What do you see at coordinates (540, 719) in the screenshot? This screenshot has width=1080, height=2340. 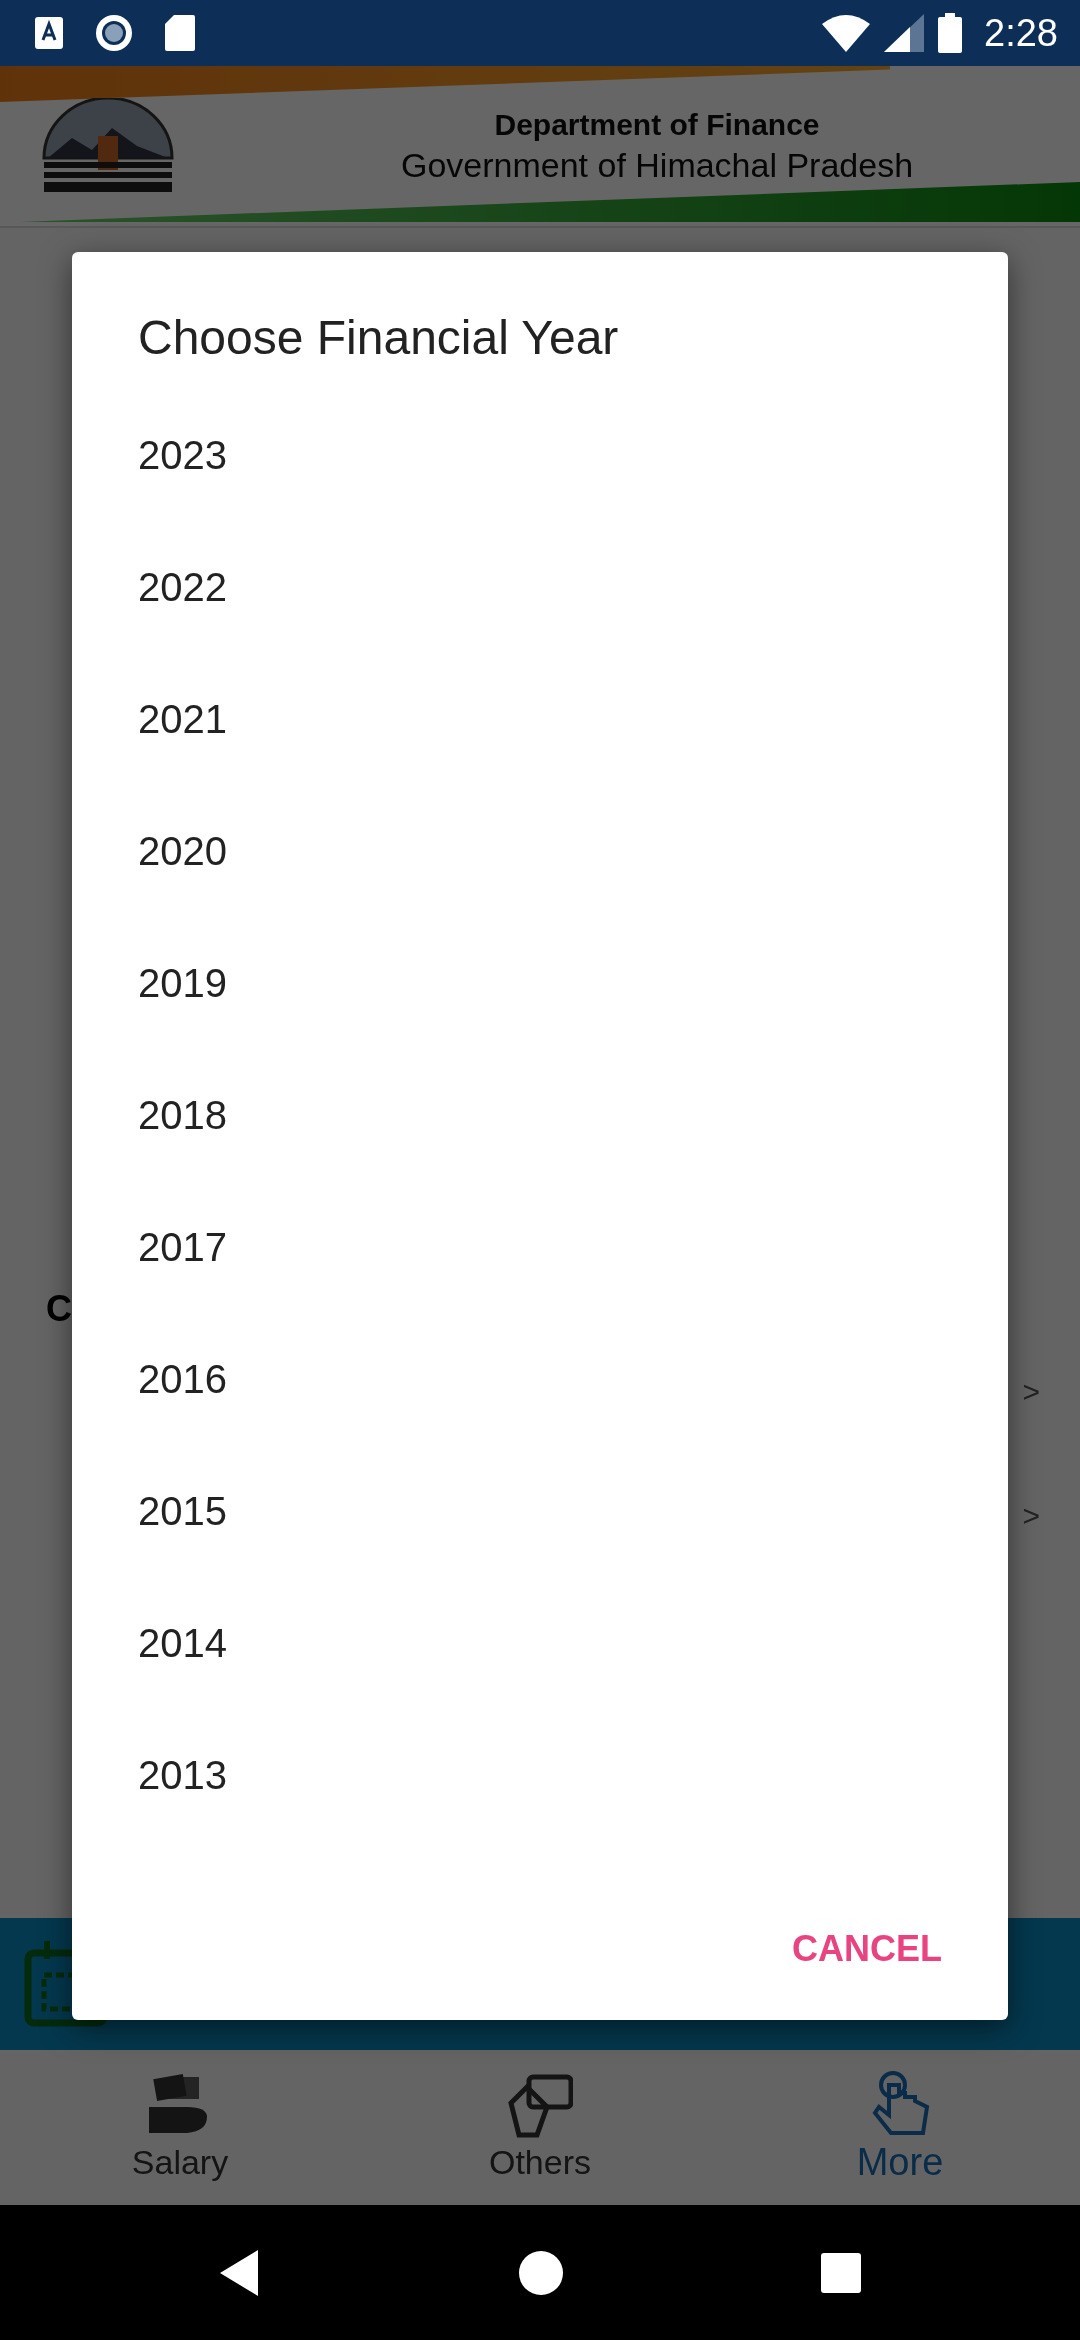 I see `year-option: 2021` at bounding box center [540, 719].